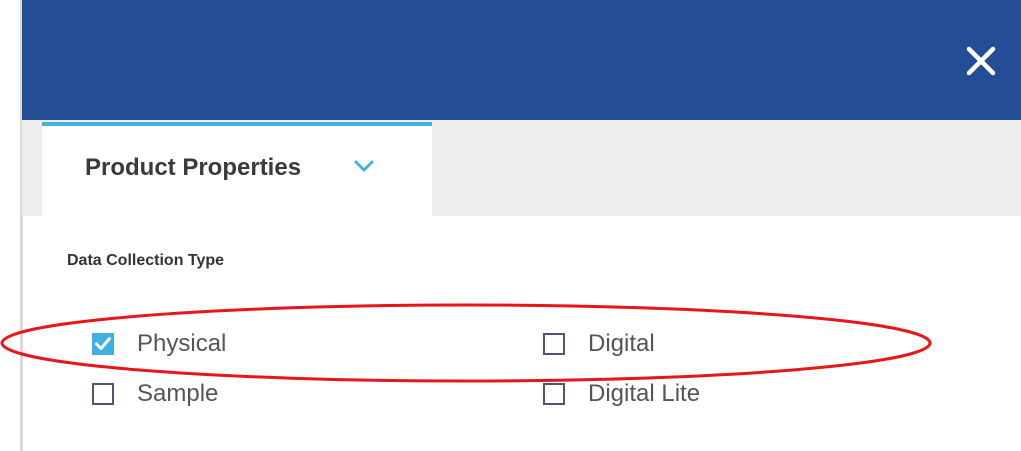  I want to click on checkbox-option-digital: Digital, so click(599, 344).